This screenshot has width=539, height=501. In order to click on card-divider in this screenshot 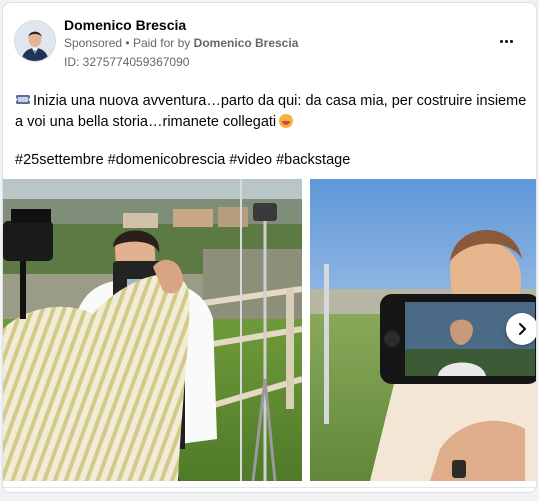, I will do `click(269, 487)`.